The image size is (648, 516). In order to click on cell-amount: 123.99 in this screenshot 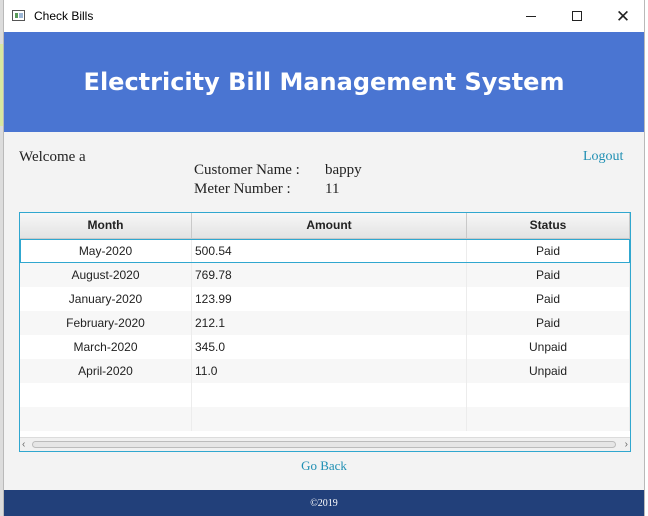, I will do `click(329, 299)`.